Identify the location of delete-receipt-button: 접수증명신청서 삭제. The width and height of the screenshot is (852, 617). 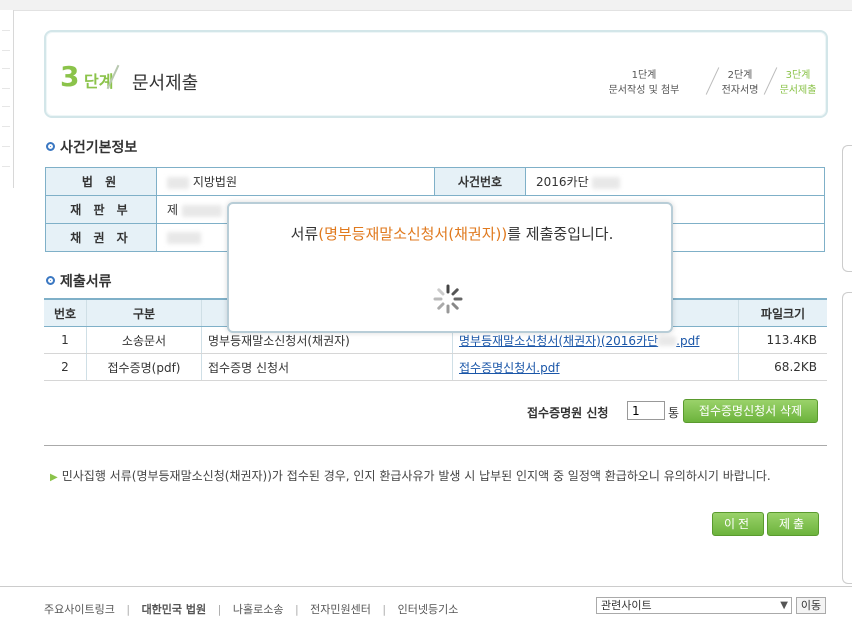
(750, 411).